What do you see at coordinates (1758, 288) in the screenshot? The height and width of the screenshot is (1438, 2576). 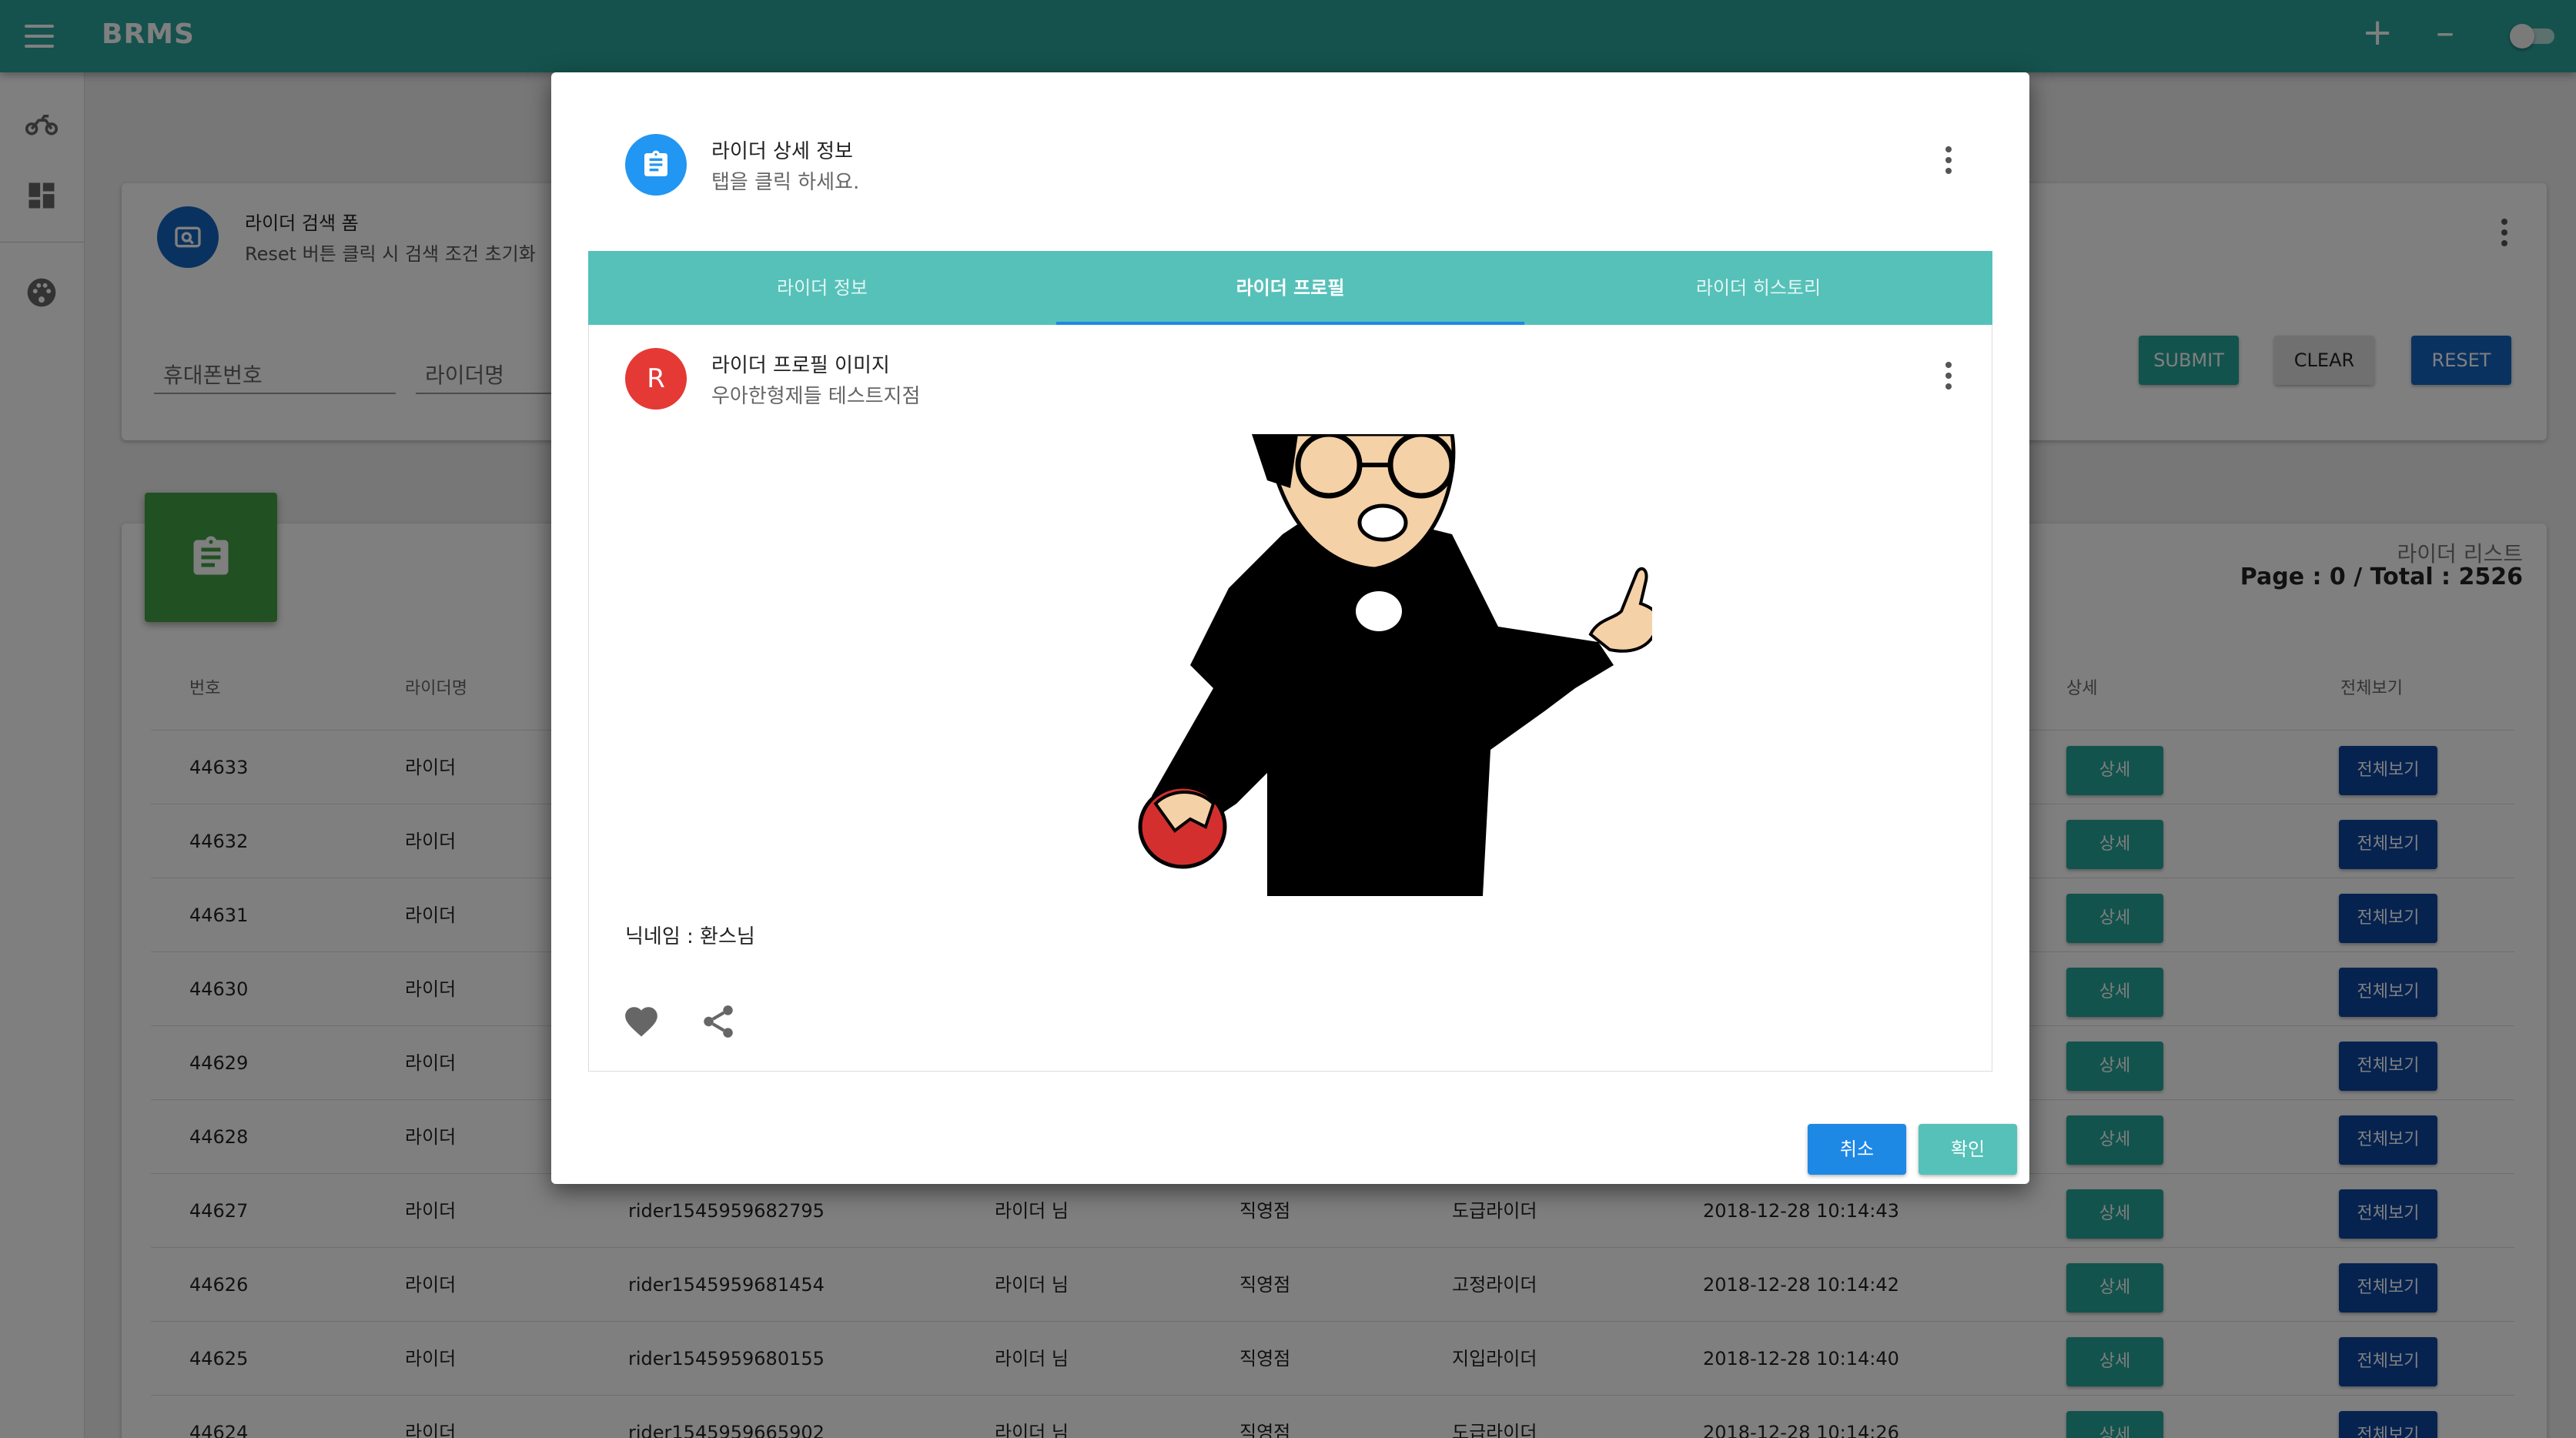 I see `tab-rider-history: 라이더 히스토리` at bounding box center [1758, 288].